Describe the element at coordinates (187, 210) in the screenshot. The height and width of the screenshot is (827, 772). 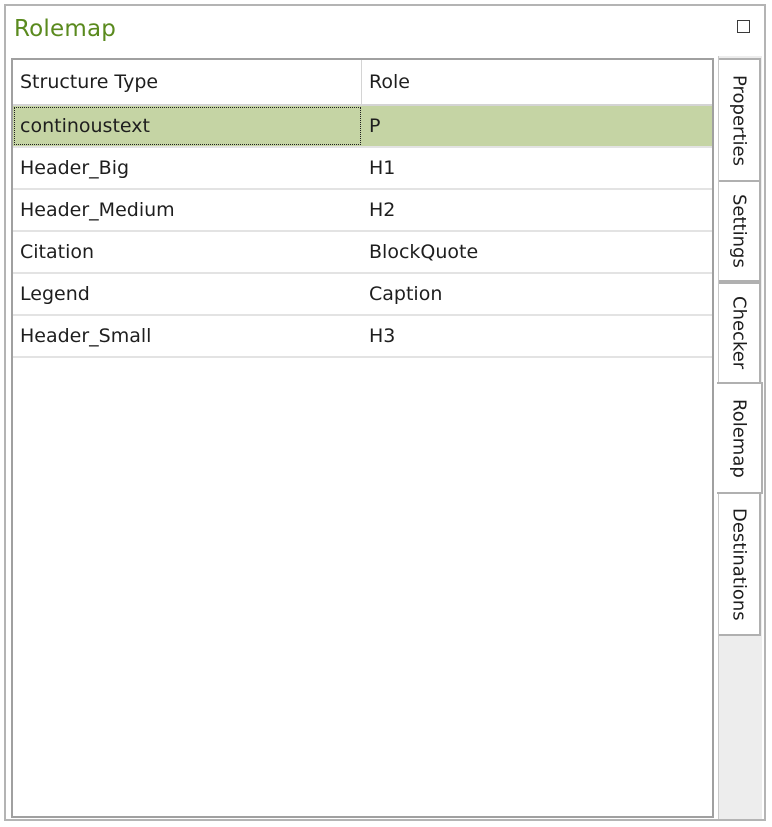
I see `structure-type-cell: Header_Medium` at that location.